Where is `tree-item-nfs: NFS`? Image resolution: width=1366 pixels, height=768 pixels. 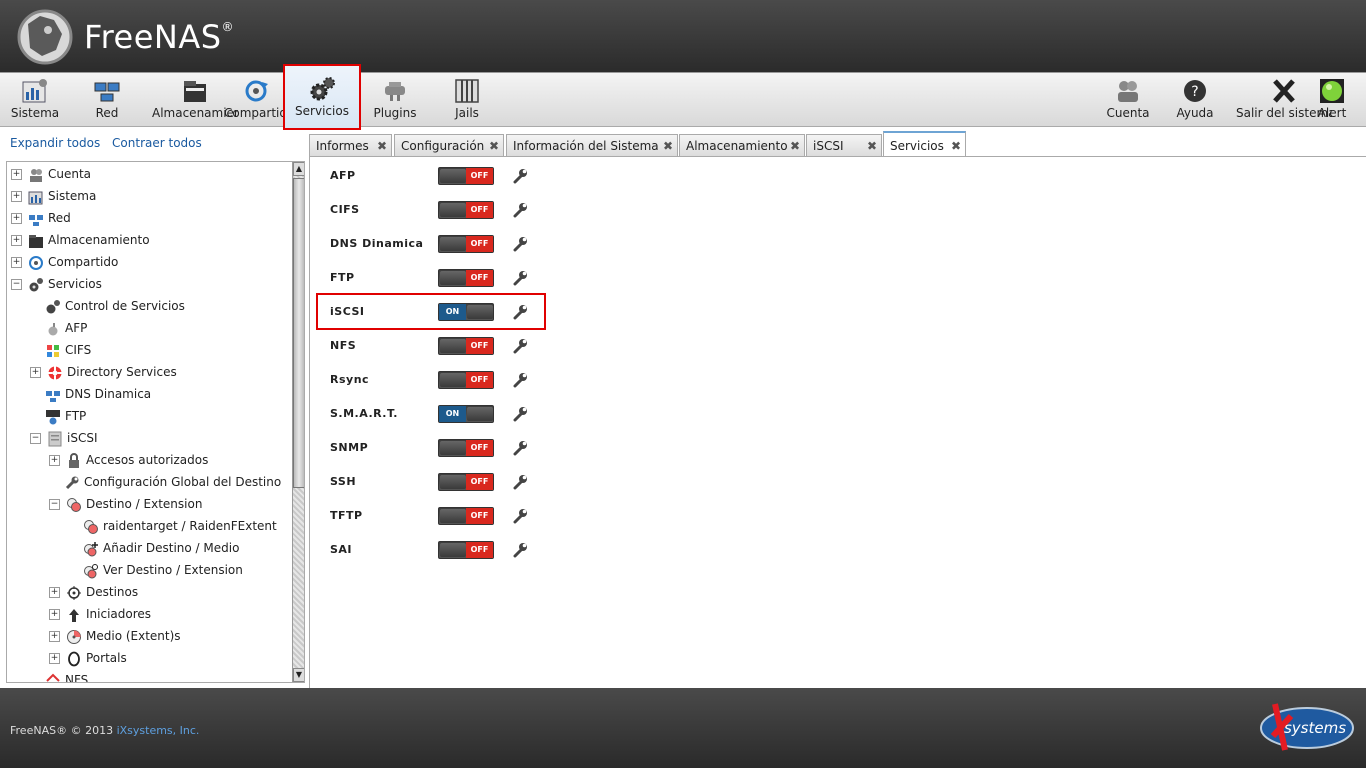
tree-item-nfs: NFS is located at coordinates (66, 676).